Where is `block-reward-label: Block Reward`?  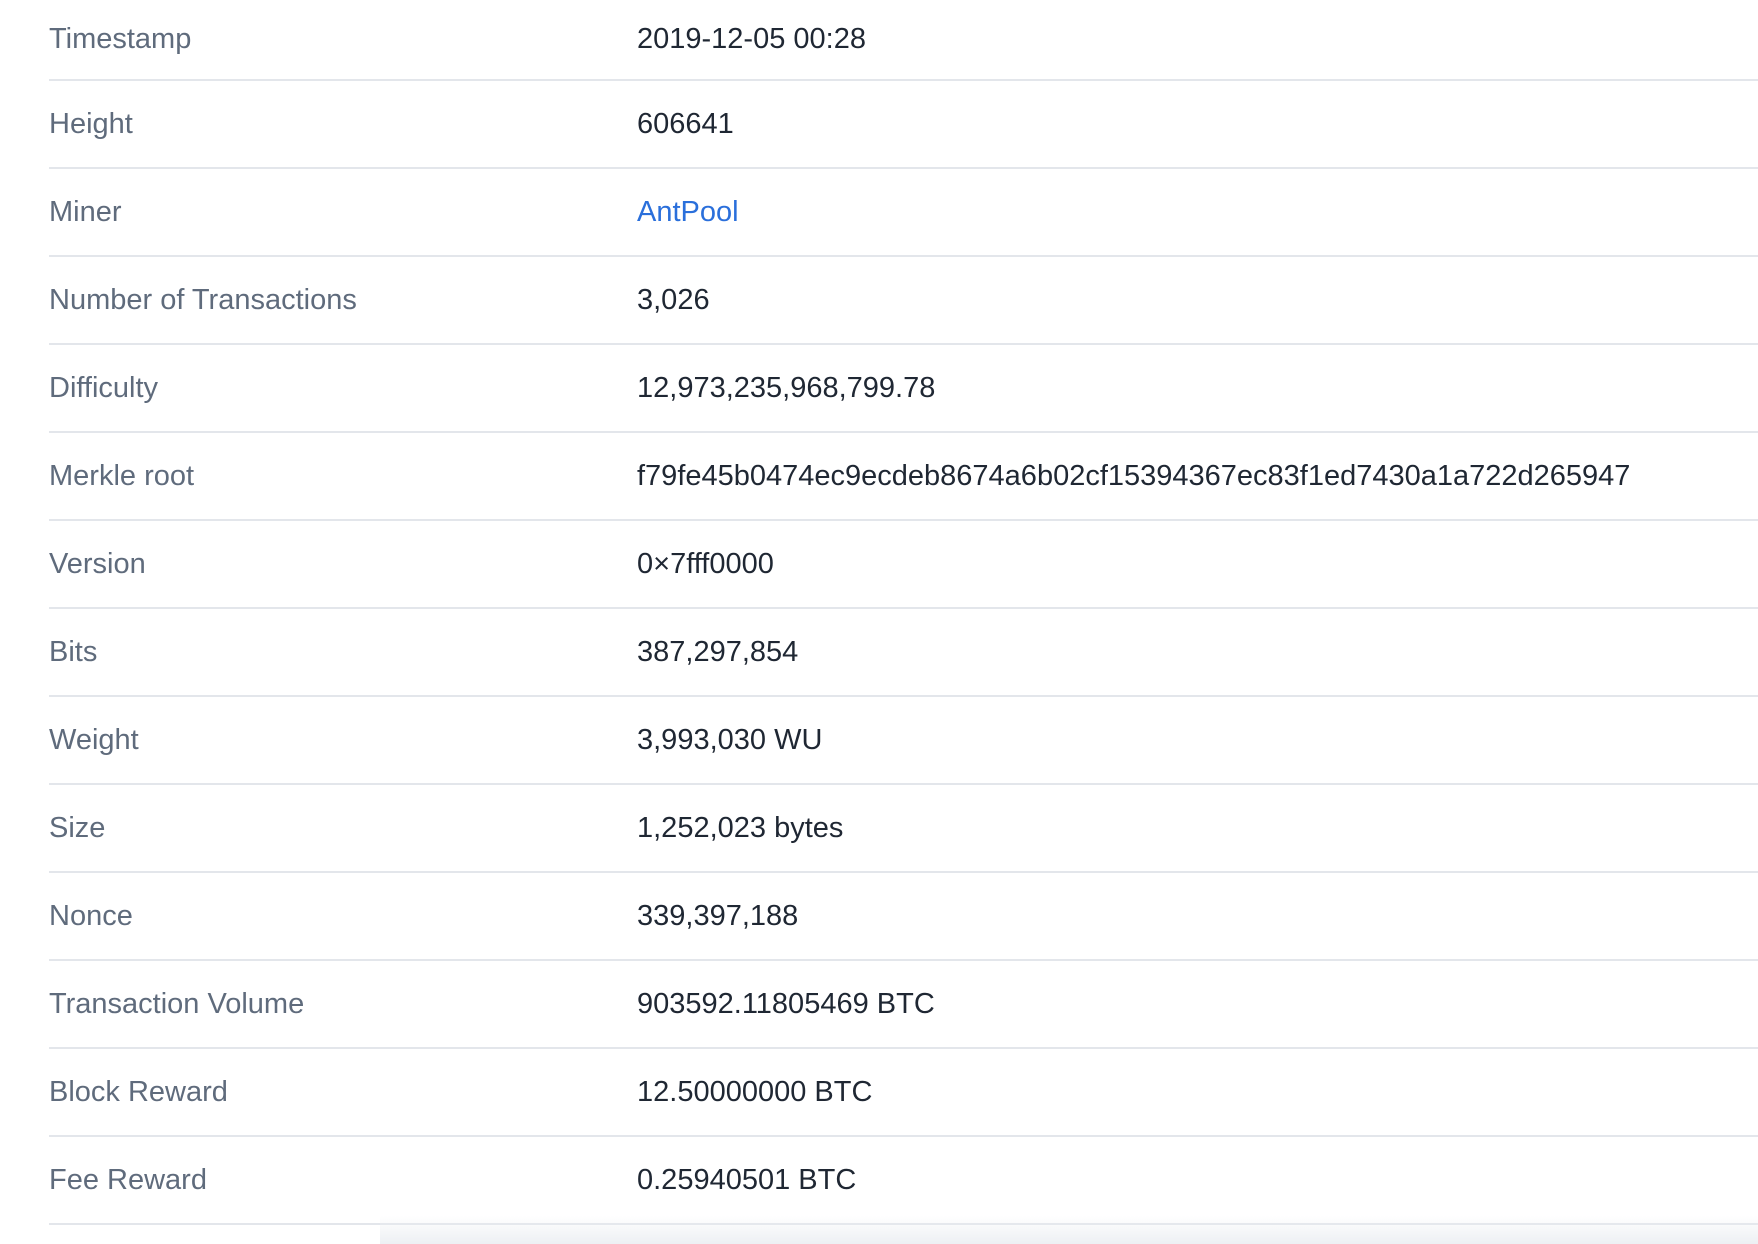 block-reward-label: Block Reward is located at coordinates (138, 1091).